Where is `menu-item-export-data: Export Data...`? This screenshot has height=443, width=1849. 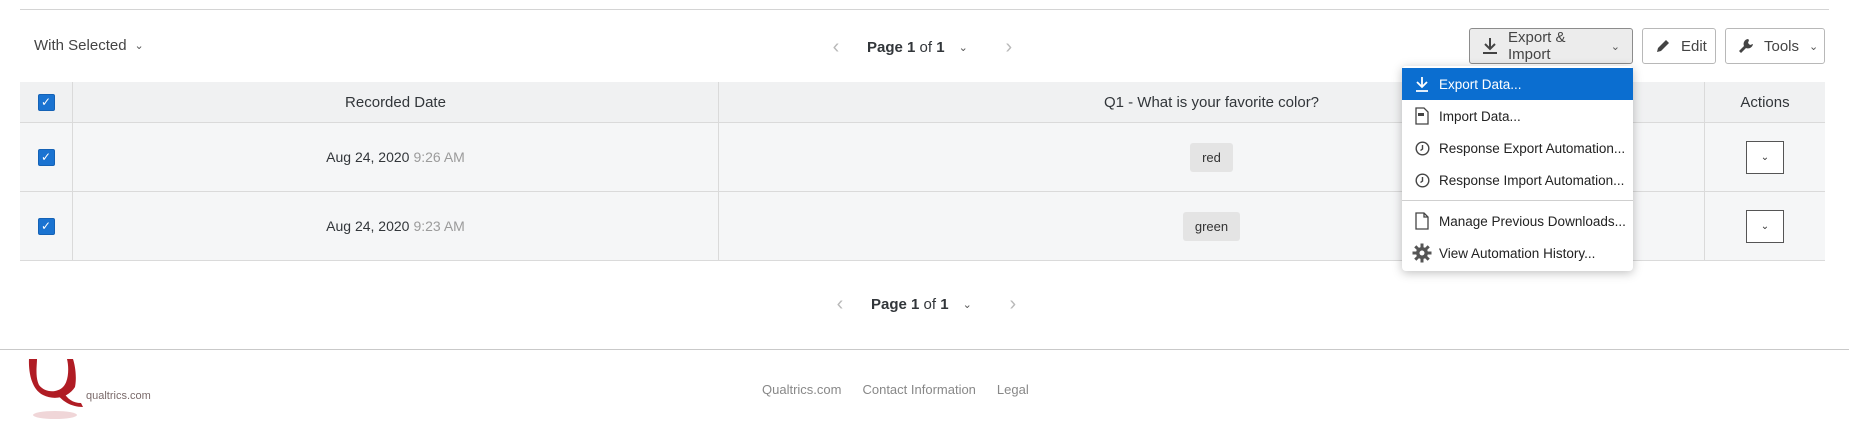 menu-item-export-data: Export Data... is located at coordinates (1517, 84).